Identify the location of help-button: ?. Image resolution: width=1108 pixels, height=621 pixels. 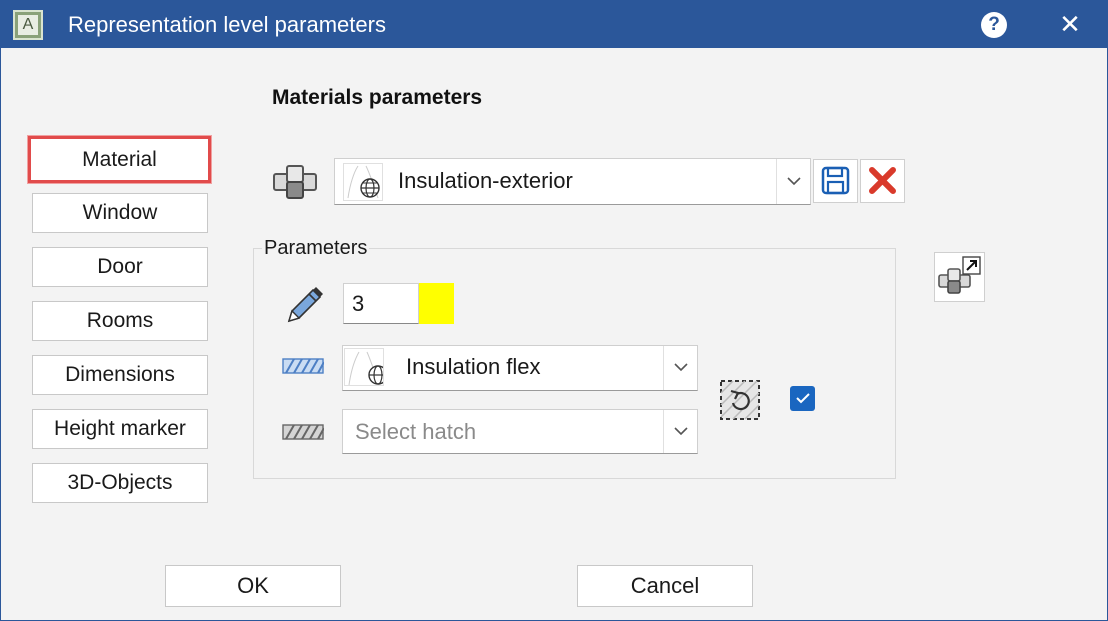
(994, 25).